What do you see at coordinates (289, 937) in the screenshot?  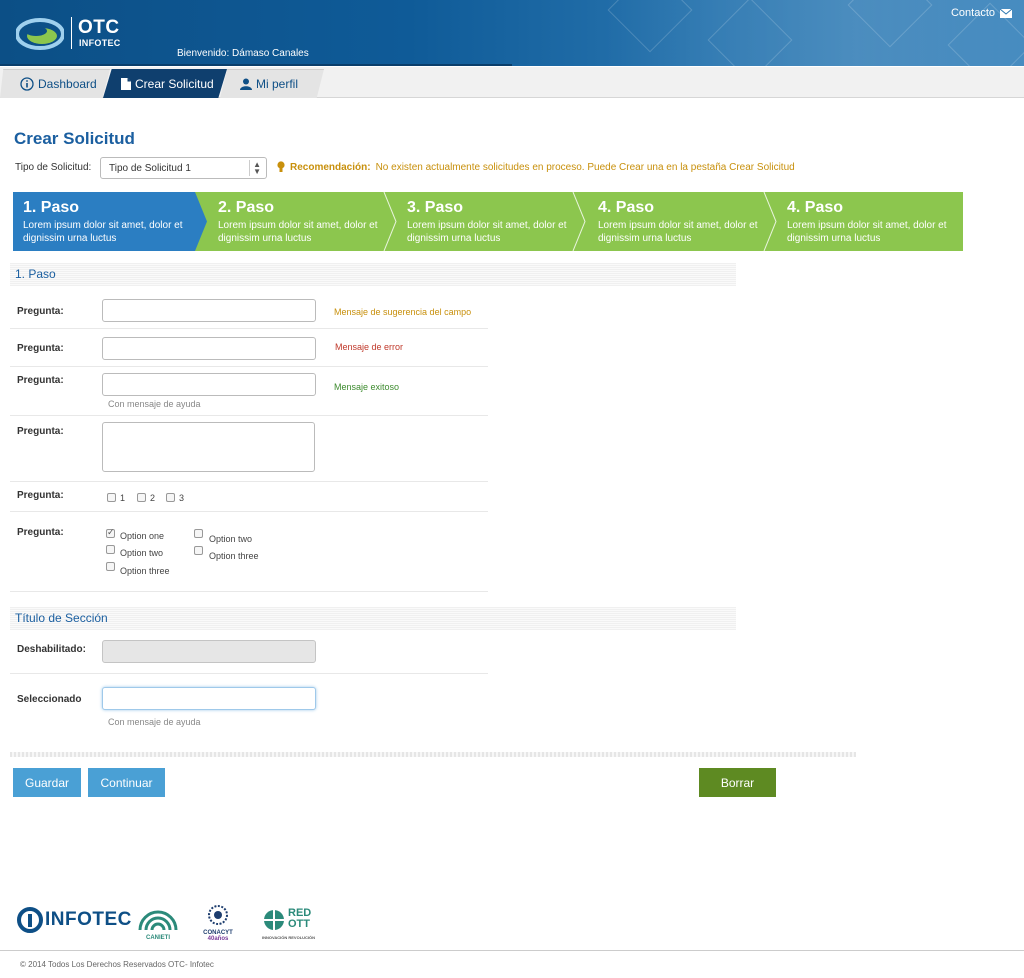 I see `red-ott-tagline: INNOVACIÓN REVOLUCIÓN` at bounding box center [289, 937].